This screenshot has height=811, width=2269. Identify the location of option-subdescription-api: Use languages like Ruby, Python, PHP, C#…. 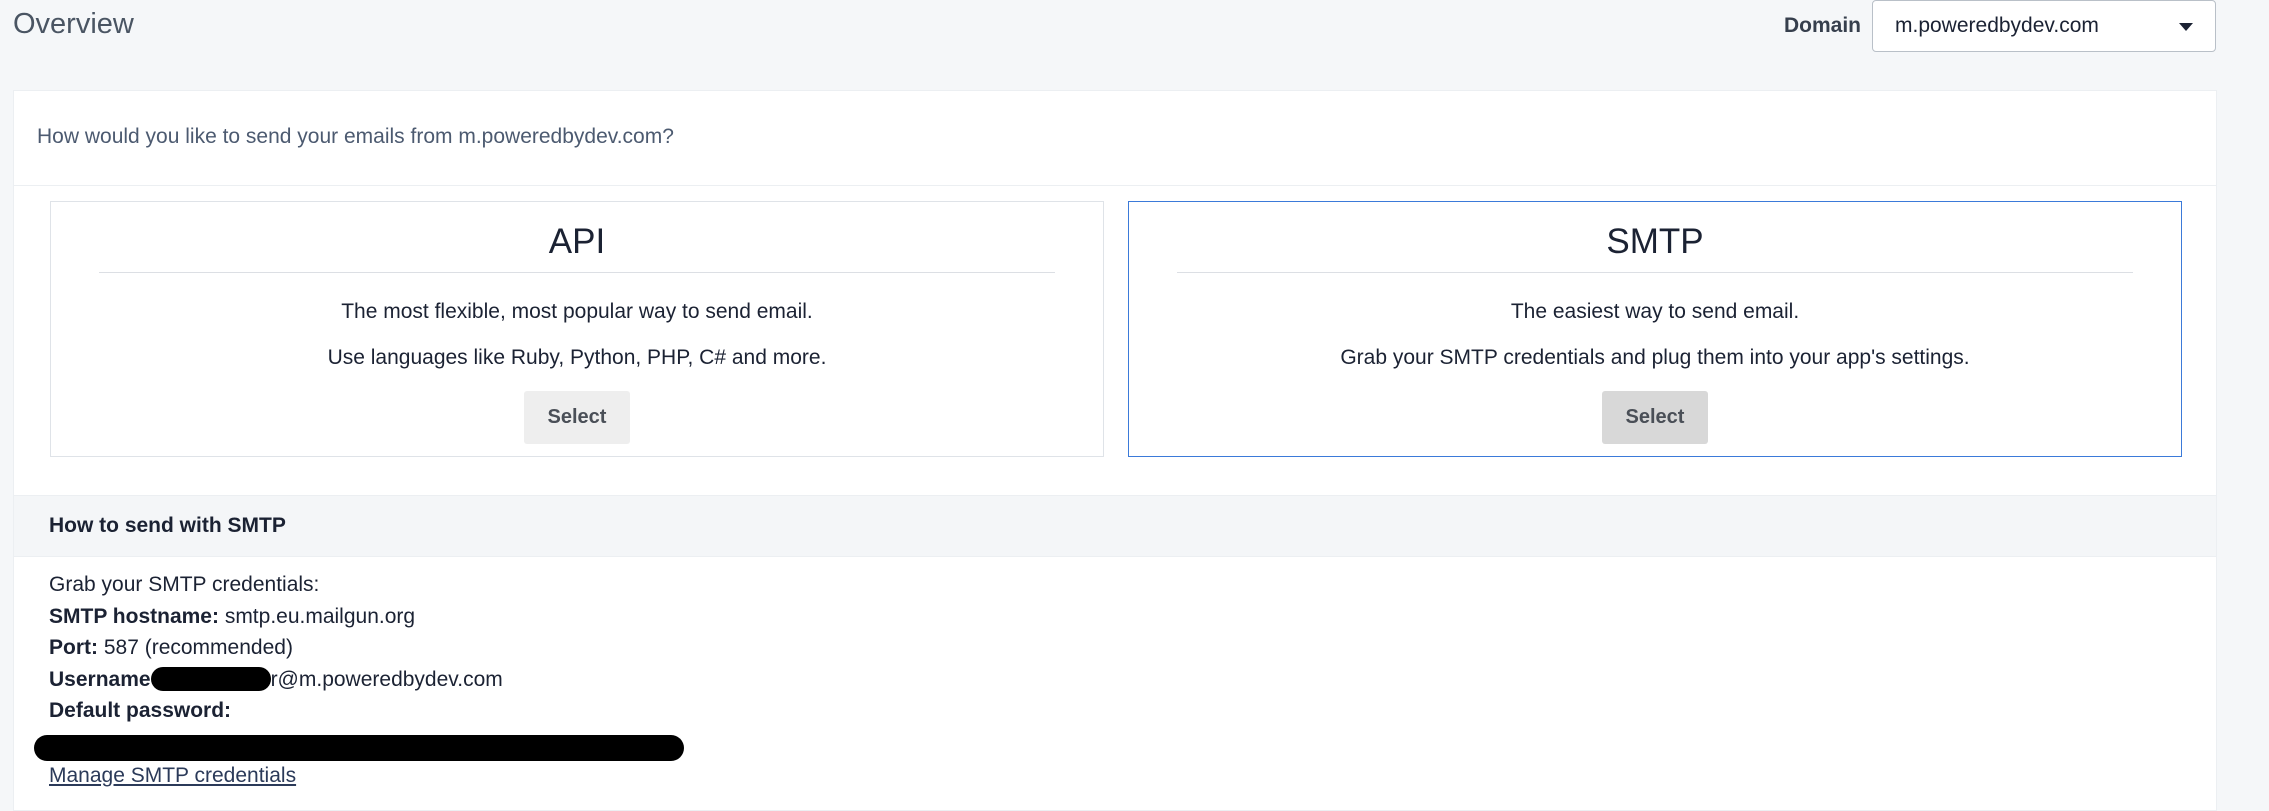
(577, 357).